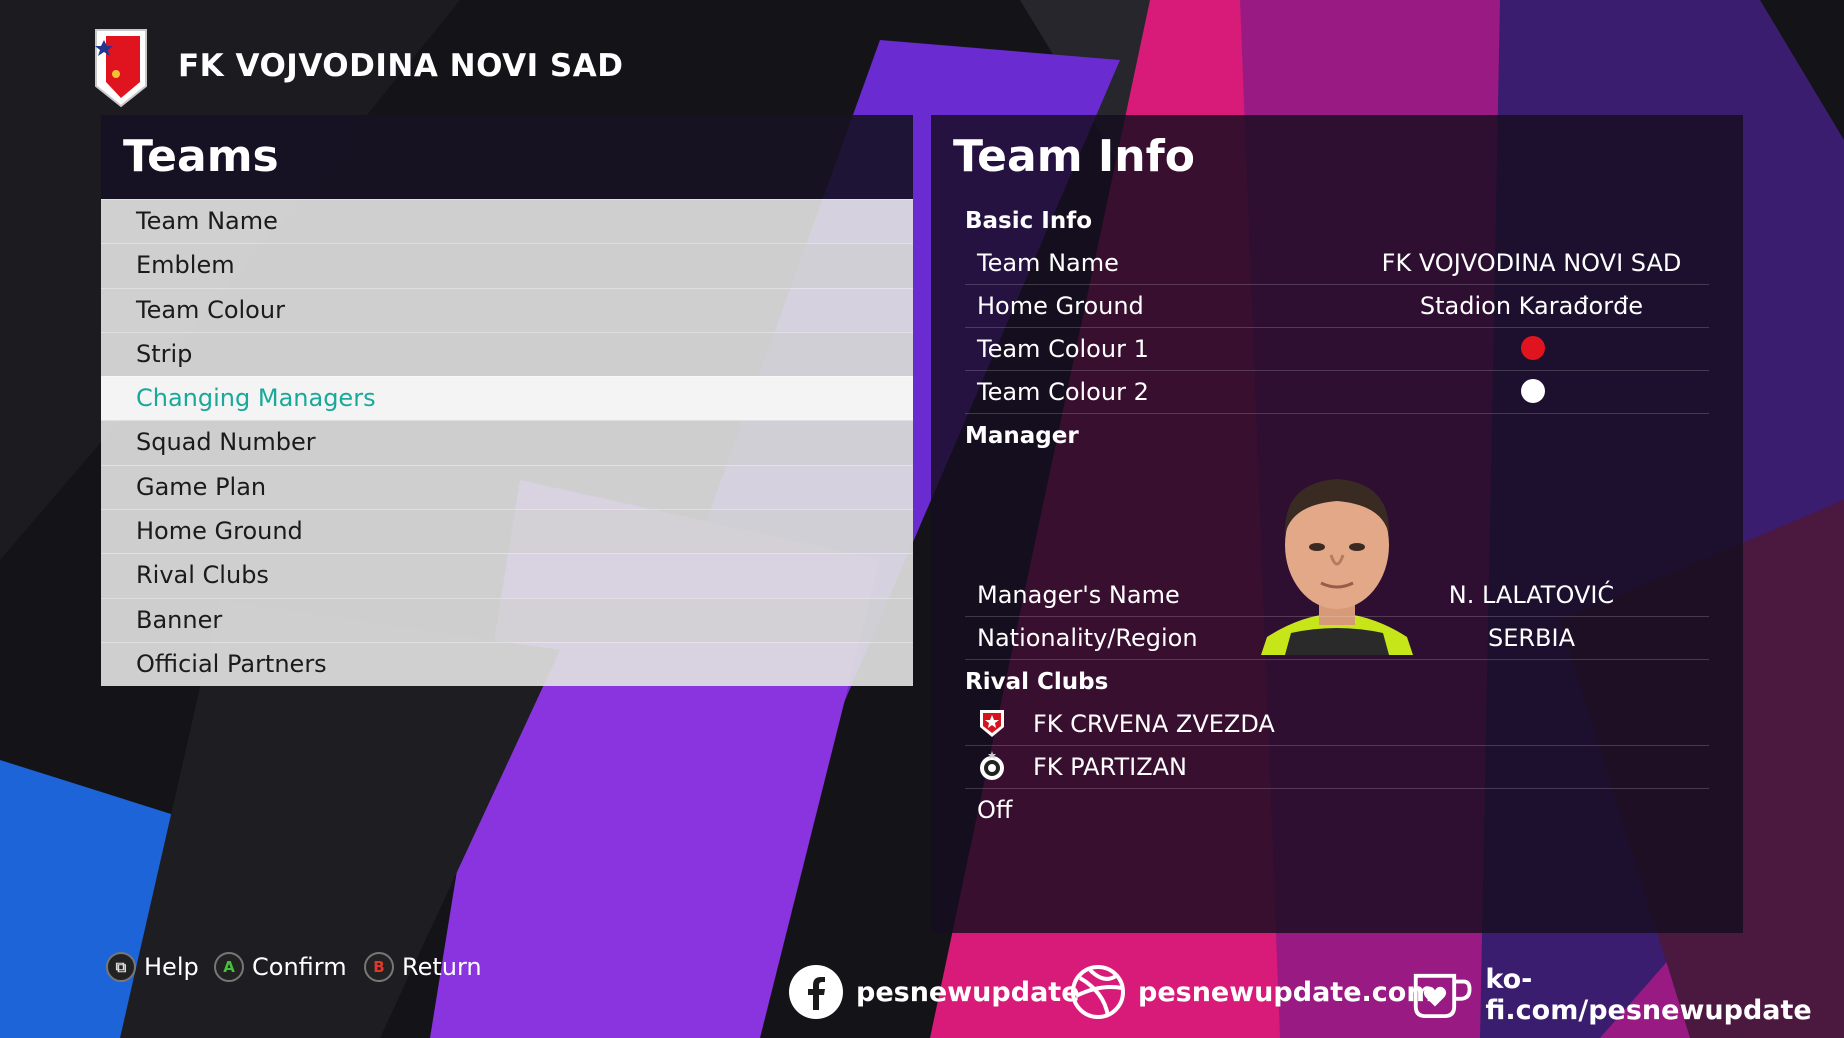 Image resolution: width=1844 pixels, height=1038 pixels. What do you see at coordinates (507, 157) in the screenshot?
I see `teams-panel-header: Teams` at bounding box center [507, 157].